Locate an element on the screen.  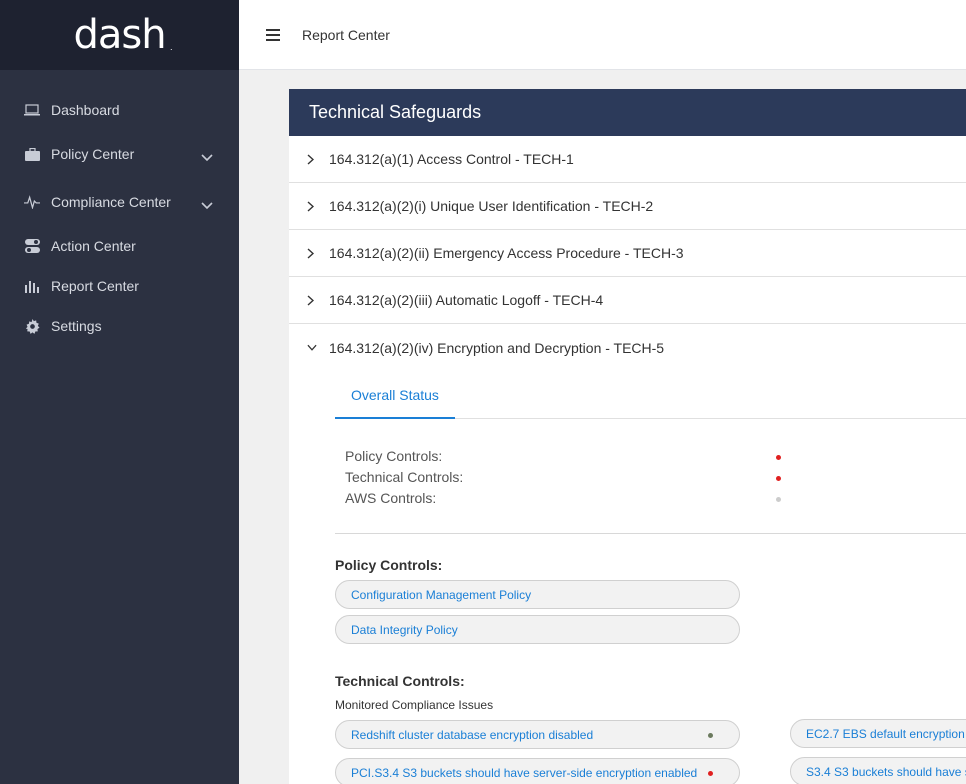
page-title: Report Center is located at coordinates (346, 34).